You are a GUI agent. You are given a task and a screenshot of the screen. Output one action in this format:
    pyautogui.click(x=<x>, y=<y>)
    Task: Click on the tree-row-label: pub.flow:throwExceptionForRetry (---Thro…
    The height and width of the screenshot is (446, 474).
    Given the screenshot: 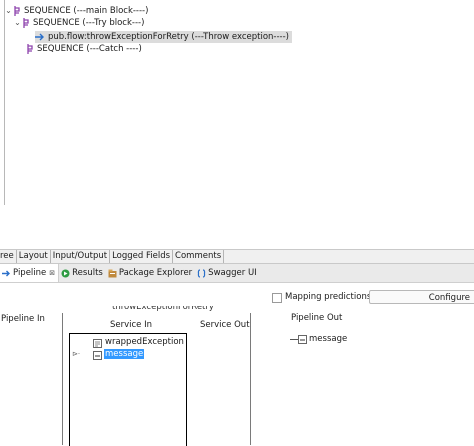 What is the action you would take?
    pyautogui.click(x=168, y=37)
    